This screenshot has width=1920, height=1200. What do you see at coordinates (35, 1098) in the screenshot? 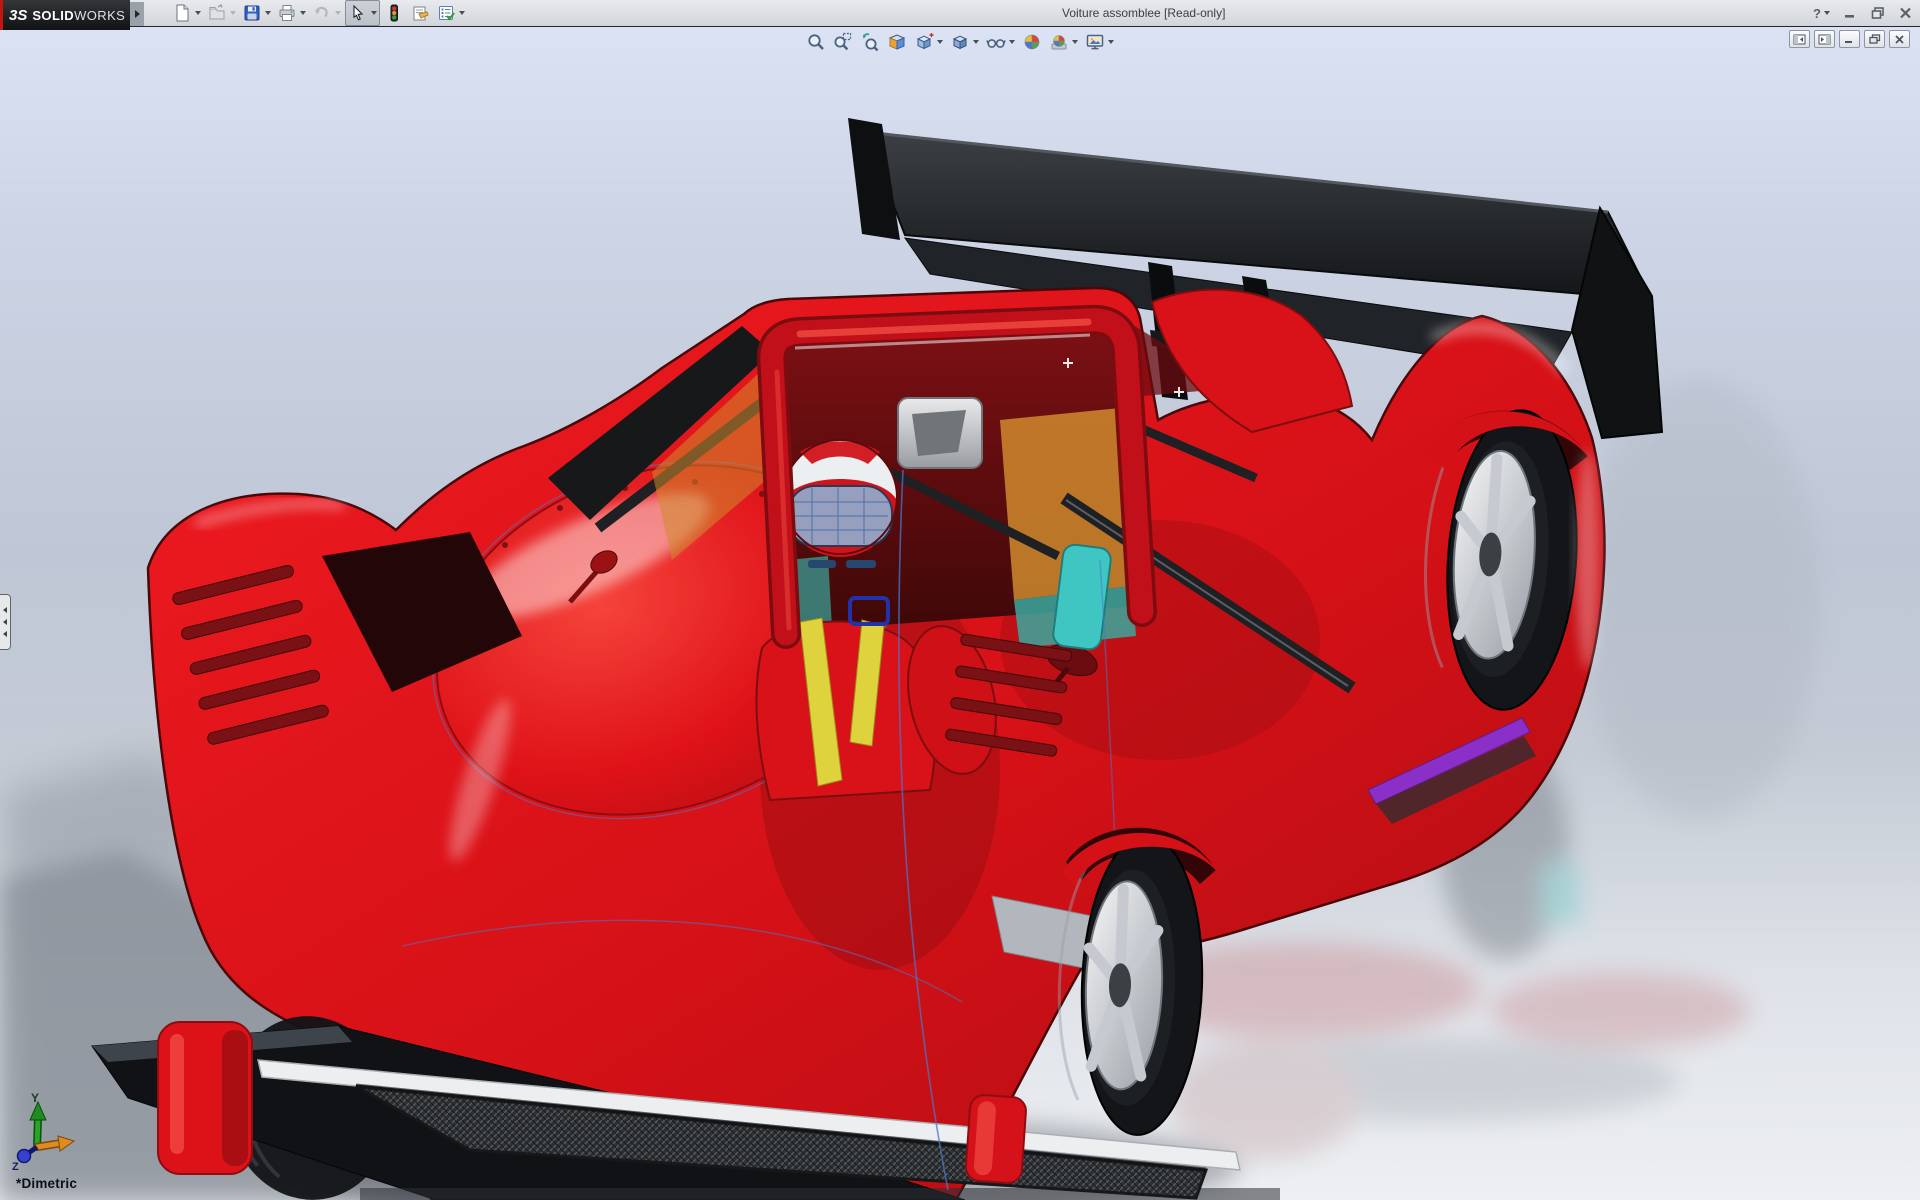
I see `triad-y-label: Y` at bounding box center [35, 1098].